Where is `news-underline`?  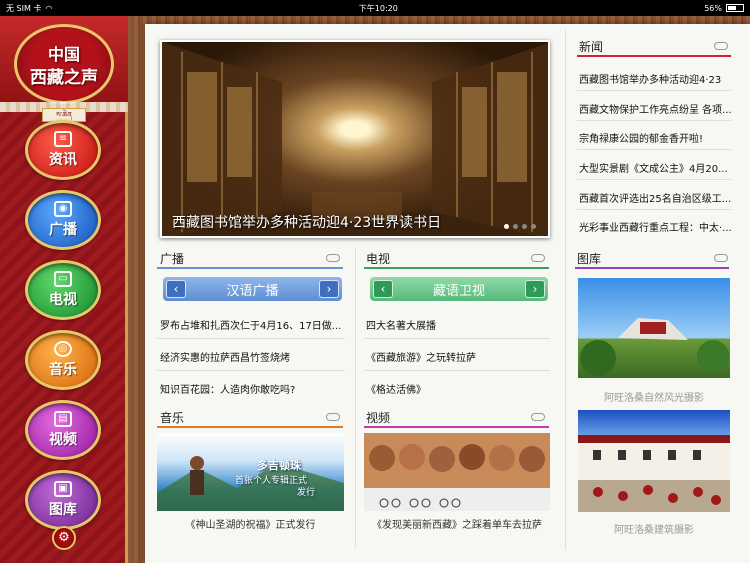 news-underline is located at coordinates (654, 56).